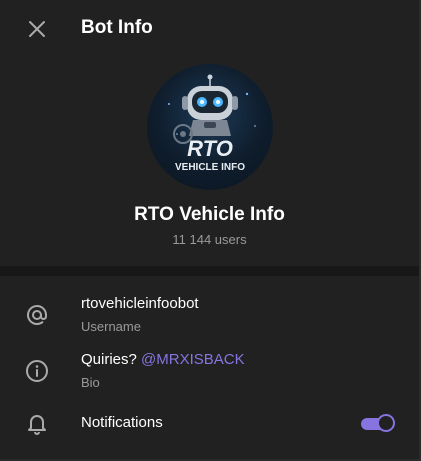 This screenshot has width=421, height=461. I want to click on bell-icon, so click(37, 423).